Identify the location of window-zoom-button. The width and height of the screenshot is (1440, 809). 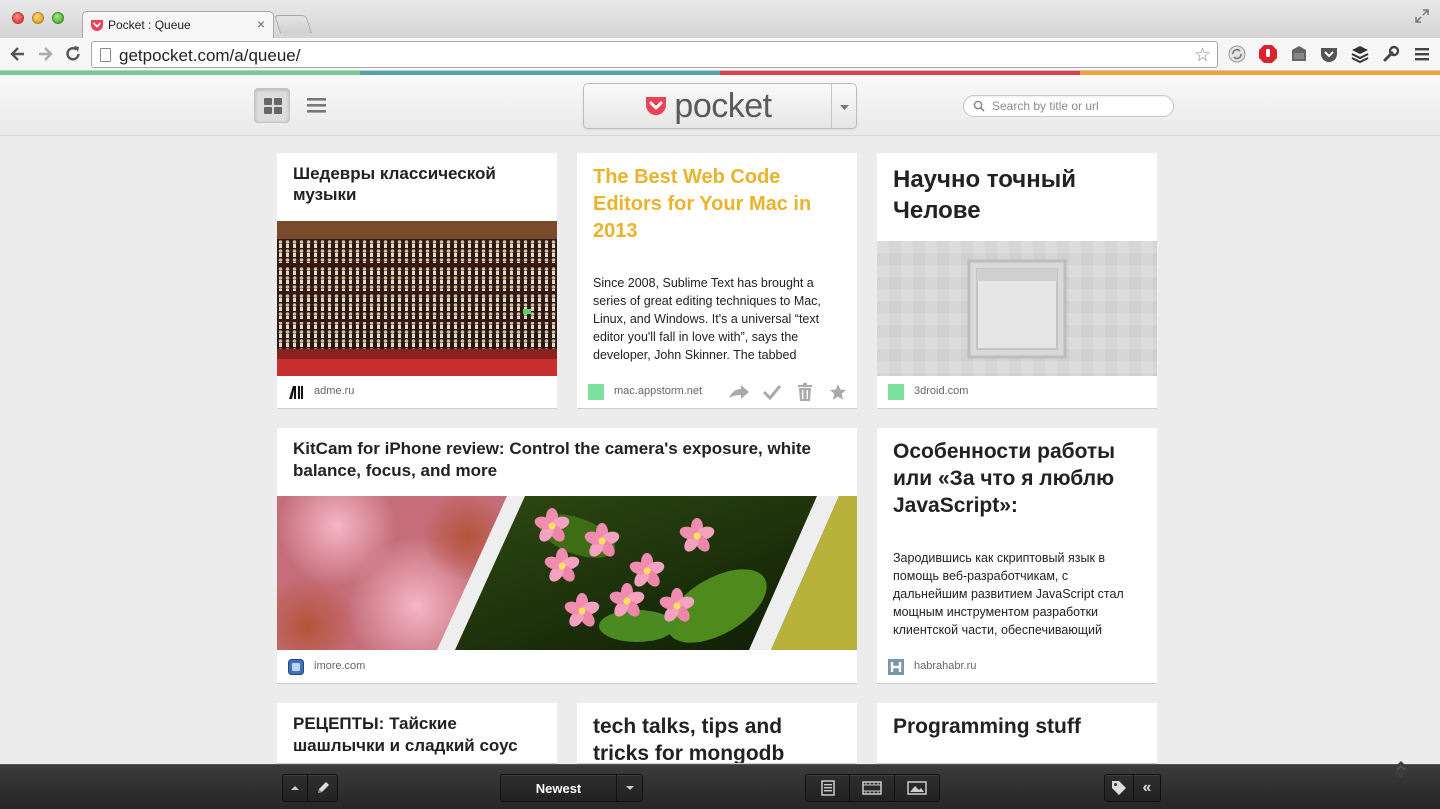
(58, 18).